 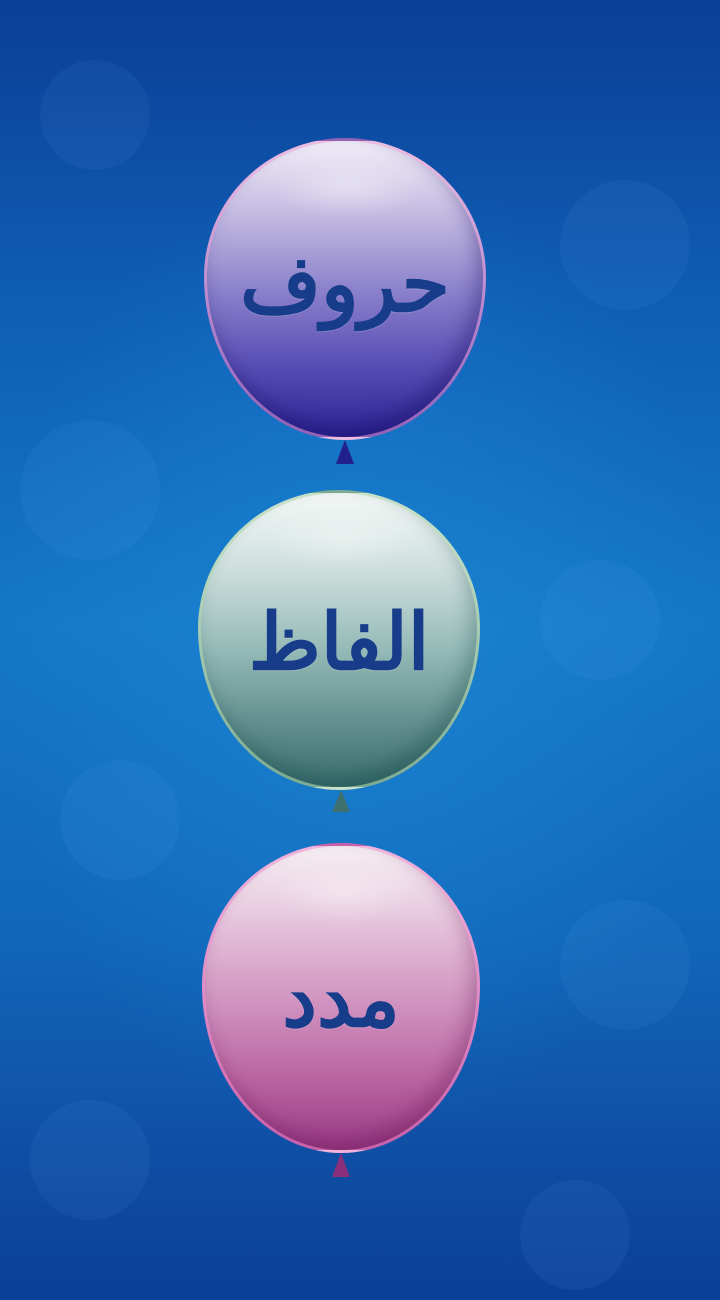 I want to click on huroof-balloon-button: حروف, so click(x=345, y=303).